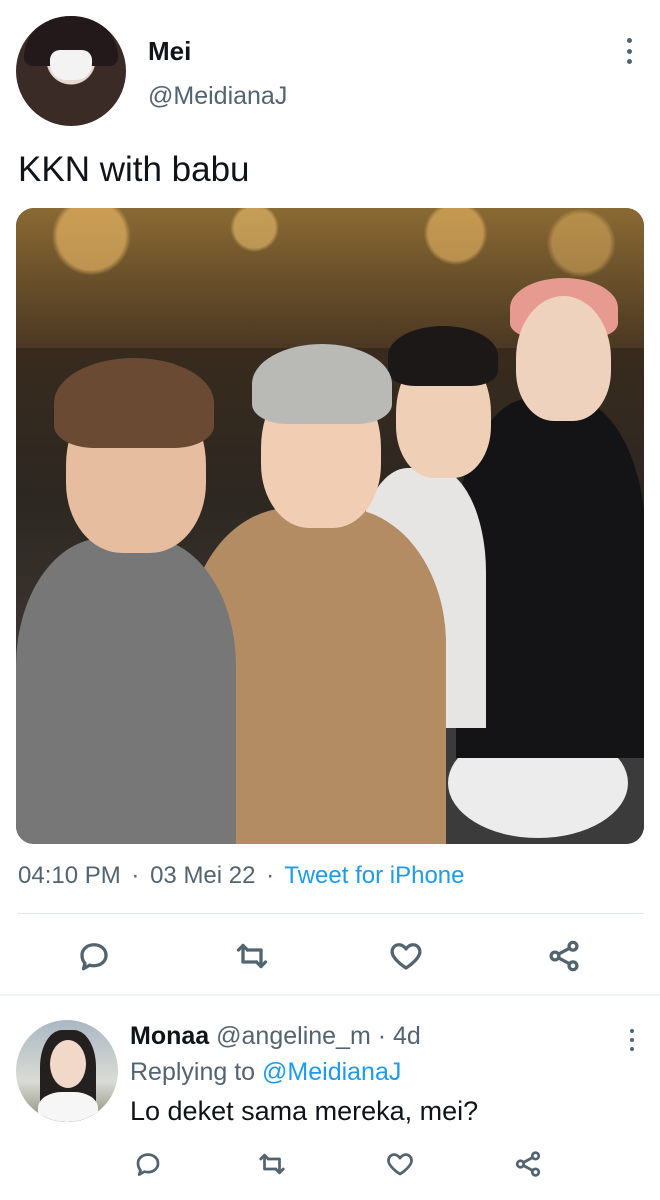 This screenshot has width=660, height=1200. What do you see at coordinates (69, 875) in the screenshot?
I see `tweet-time: 04:10 PM` at bounding box center [69, 875].